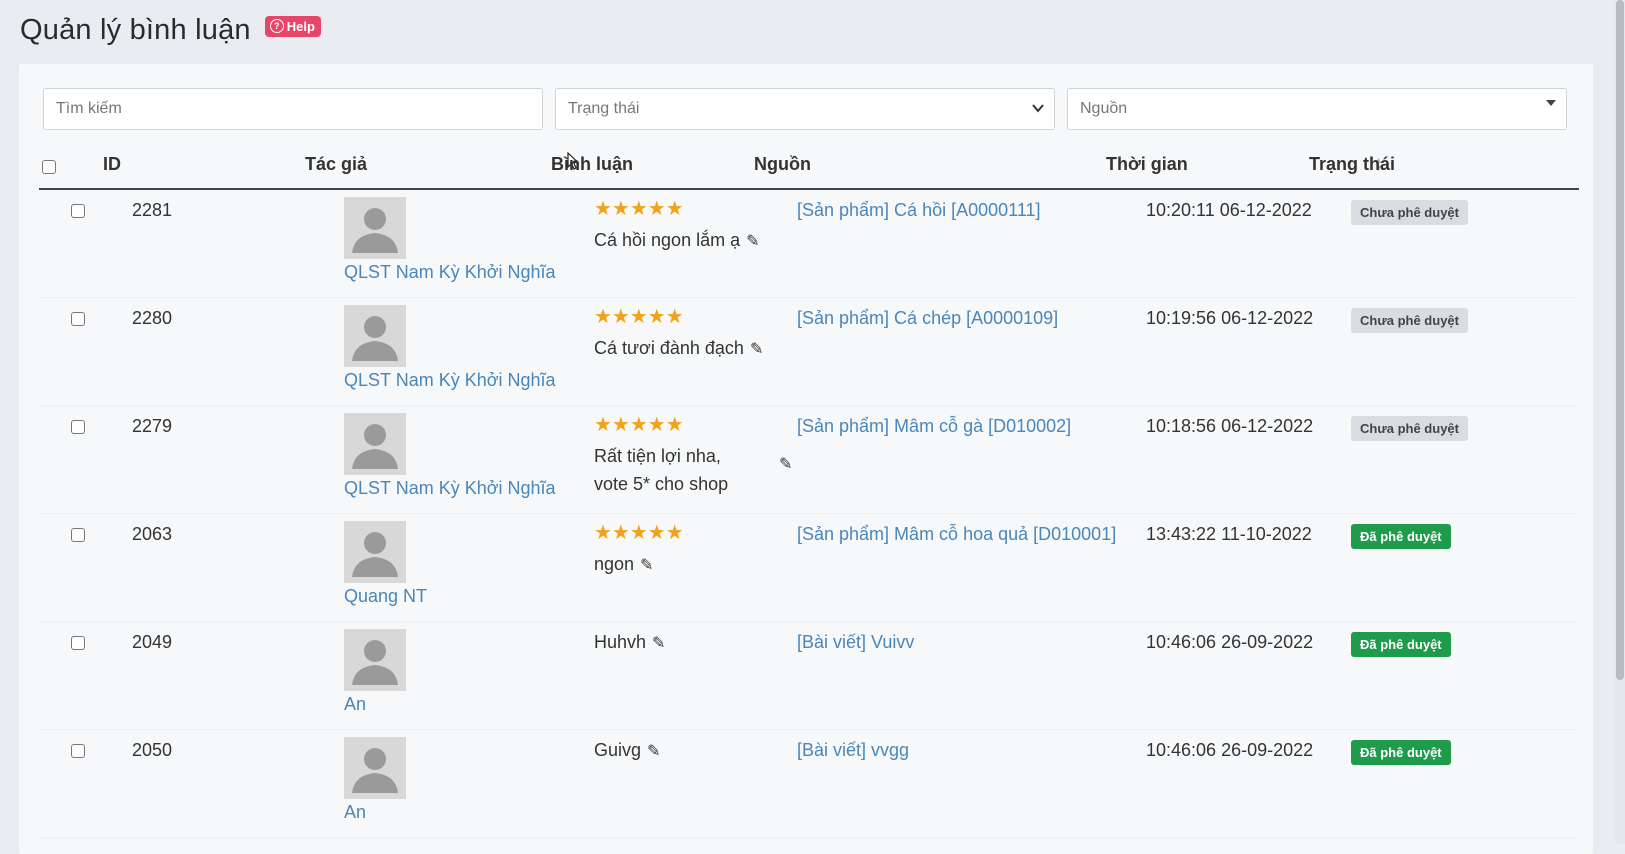 The width and height of the screenshot is (1625, 854). I want to click on caret-down-icon, so click(1551, 103).